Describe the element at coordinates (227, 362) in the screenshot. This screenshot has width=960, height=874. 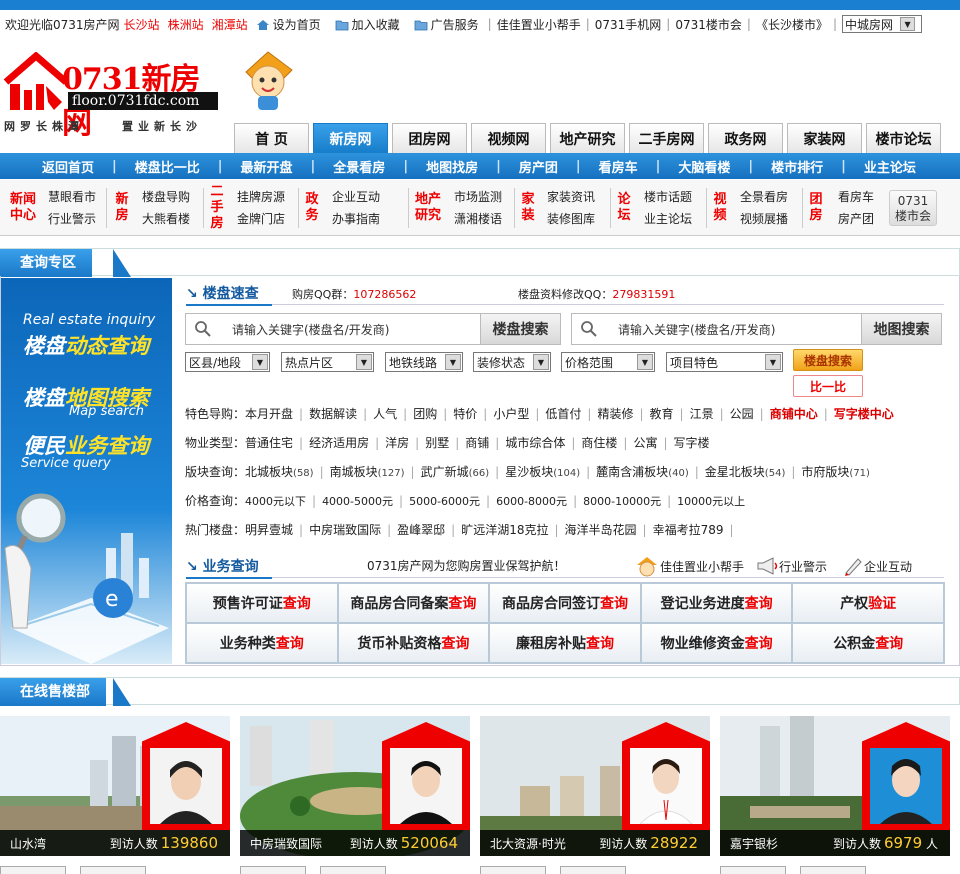
I see `district-select: 区县/地段 ▼` at that location.